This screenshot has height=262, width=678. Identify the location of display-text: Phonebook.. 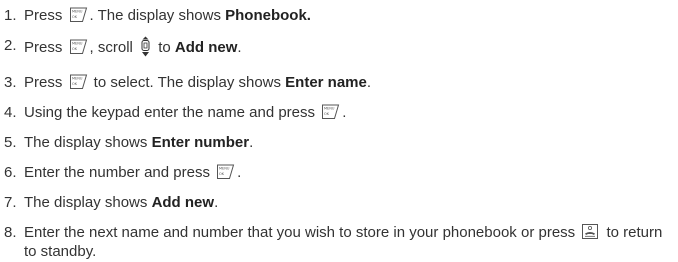
(268, 15).